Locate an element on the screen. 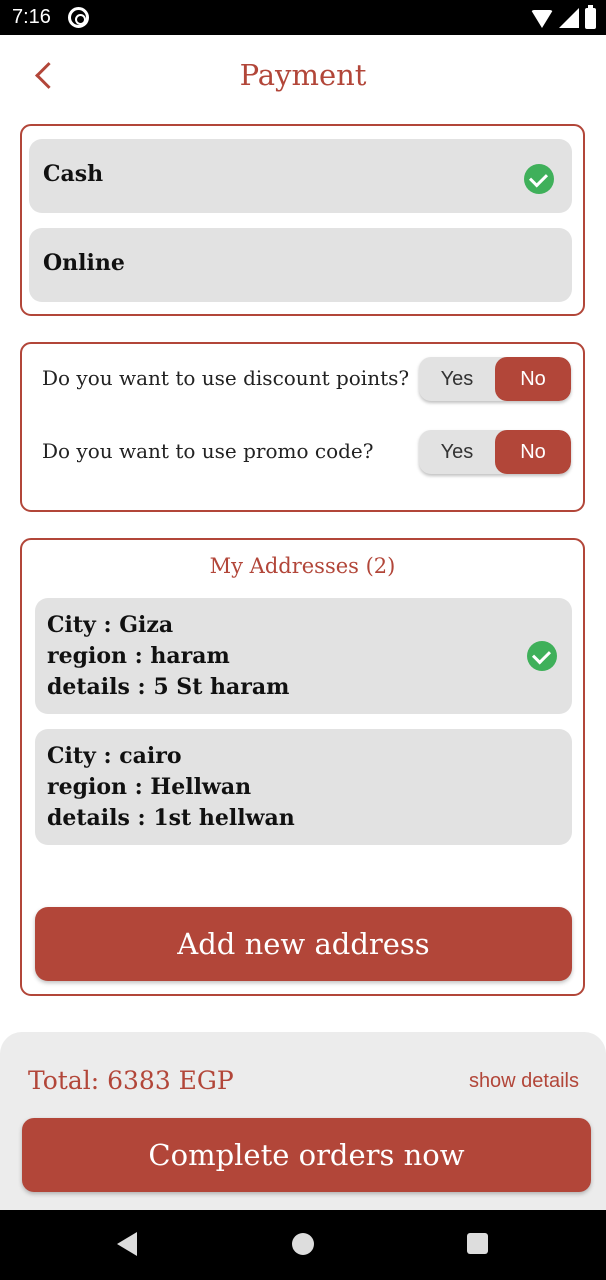 This screenshot has height=1280, width=606. address-region: region : haram is located at coordinates (138, 656).